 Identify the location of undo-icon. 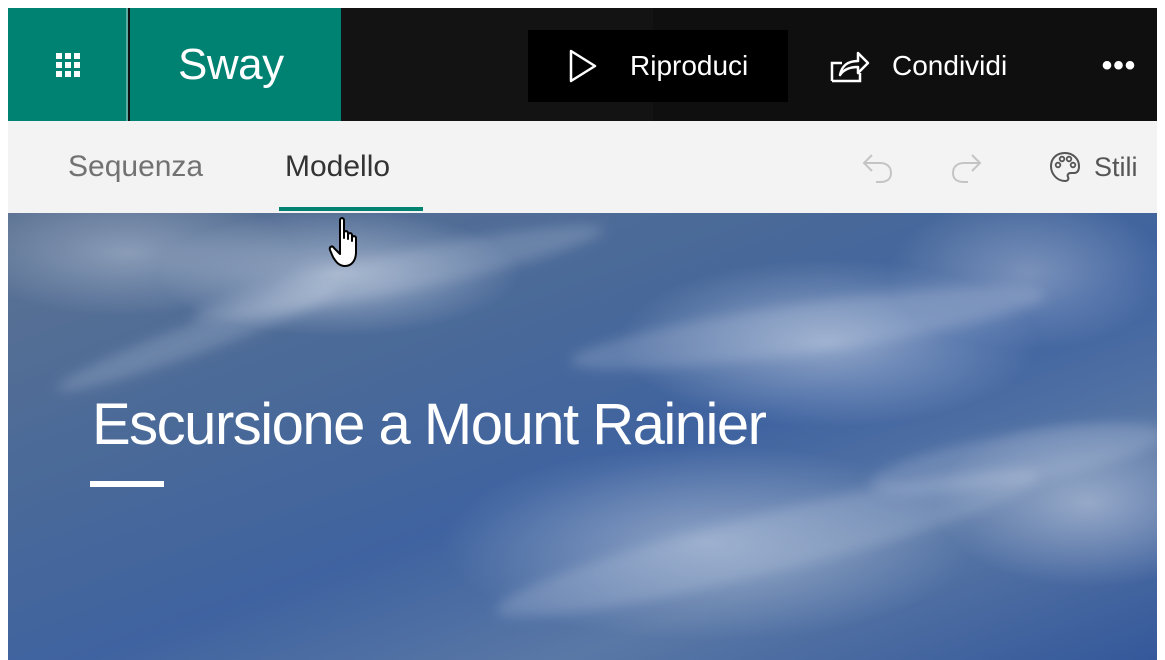
(877, 168).